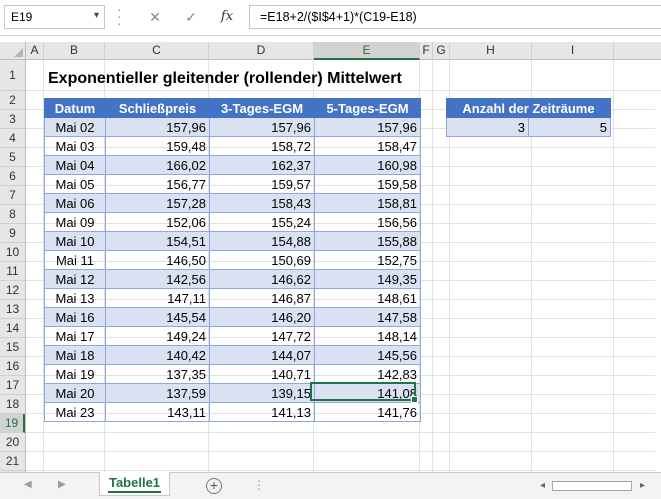 This screenshot has width=661, height=499. What do you see at coordinates (262, 260) in the screenshot?
I see `table-cell: 150,69` at bounding box center [262, 260].